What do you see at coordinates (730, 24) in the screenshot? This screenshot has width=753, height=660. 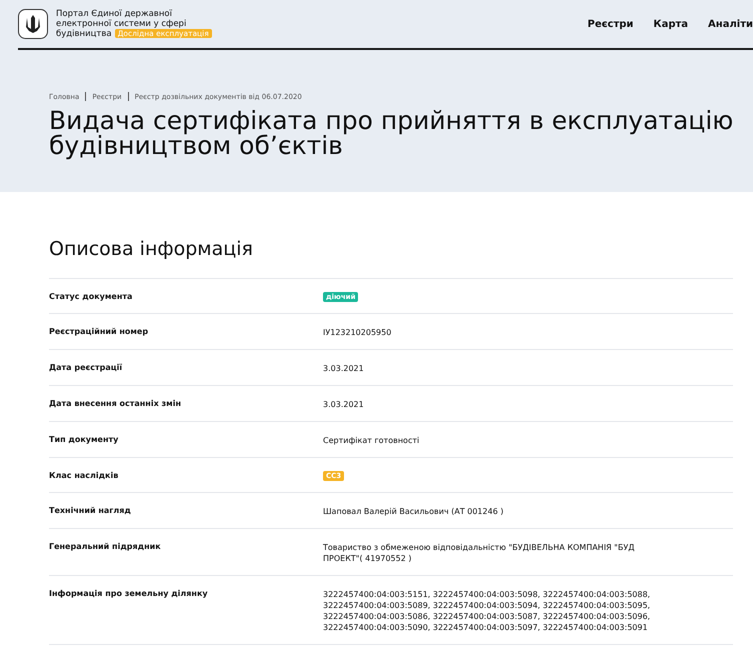 I see `nav-link: Аналіти` at bounding box center [730, 24].